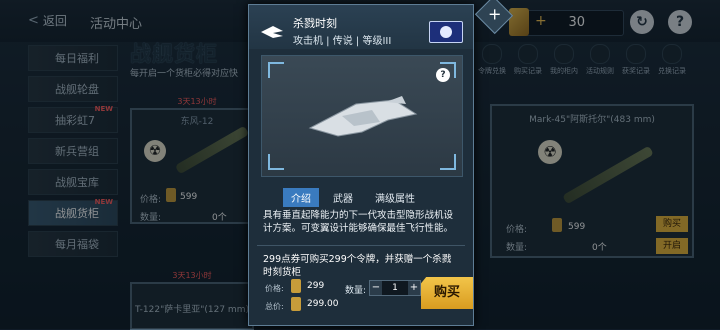 The width and height of the screenshot is (720, 330). What do you see at coordinates (376, 288) in the screenshot?
I see `decrease-button: −` at bounding box center [376, 288].